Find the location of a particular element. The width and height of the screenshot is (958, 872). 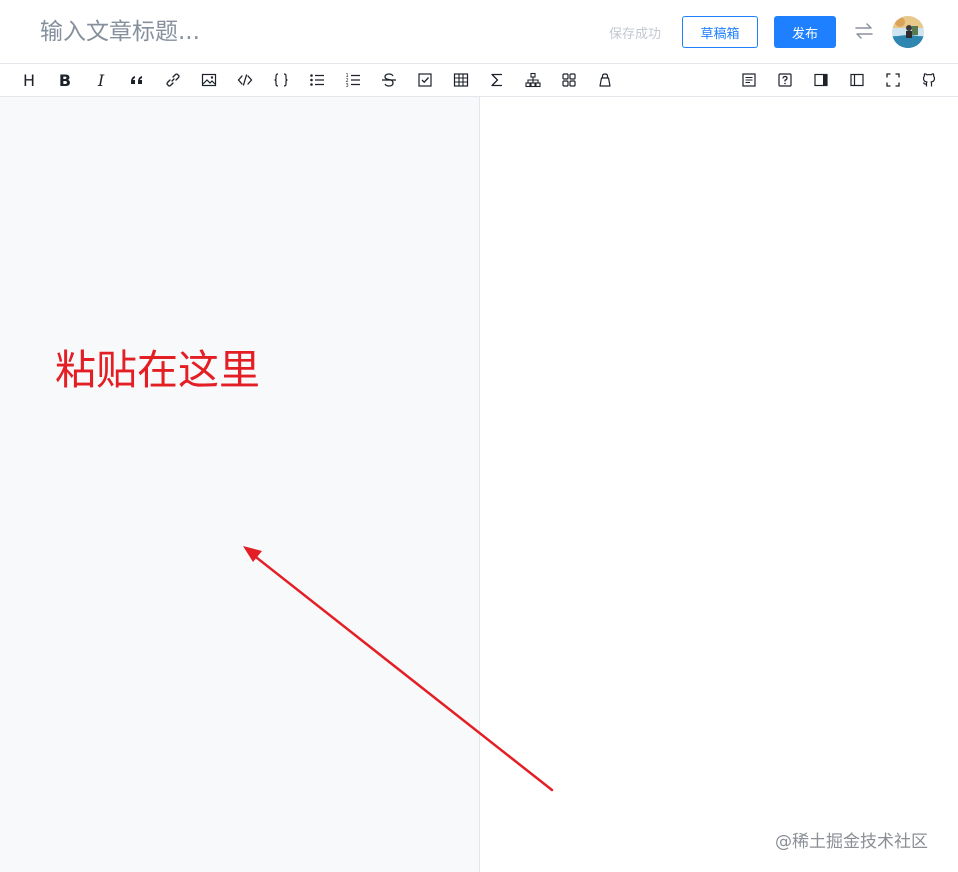

chart-button is located at coordinates (533, 80).